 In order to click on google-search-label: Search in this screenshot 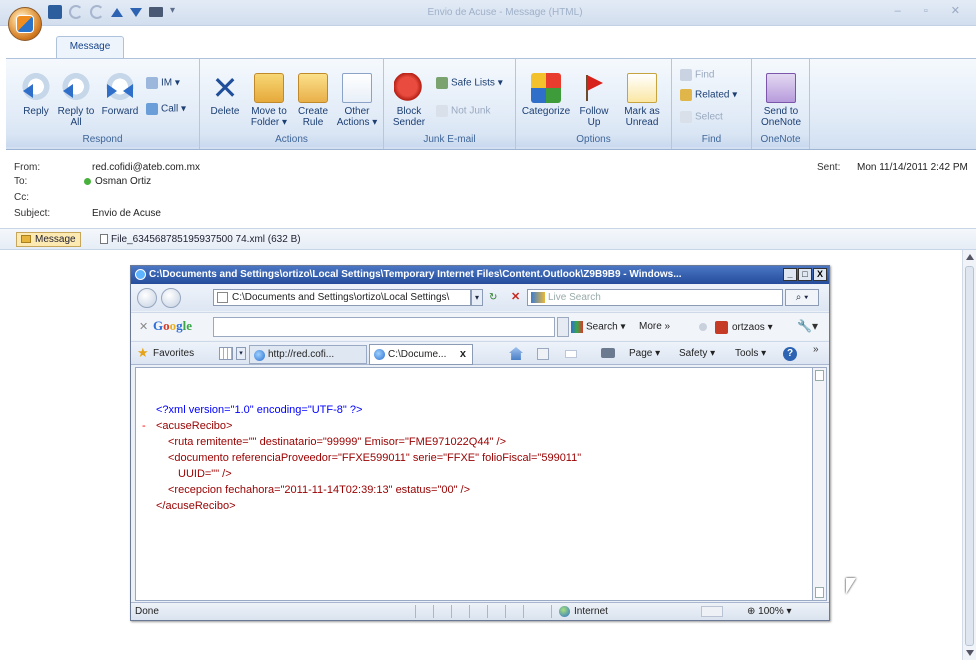, I will do `click(602, 327)`.